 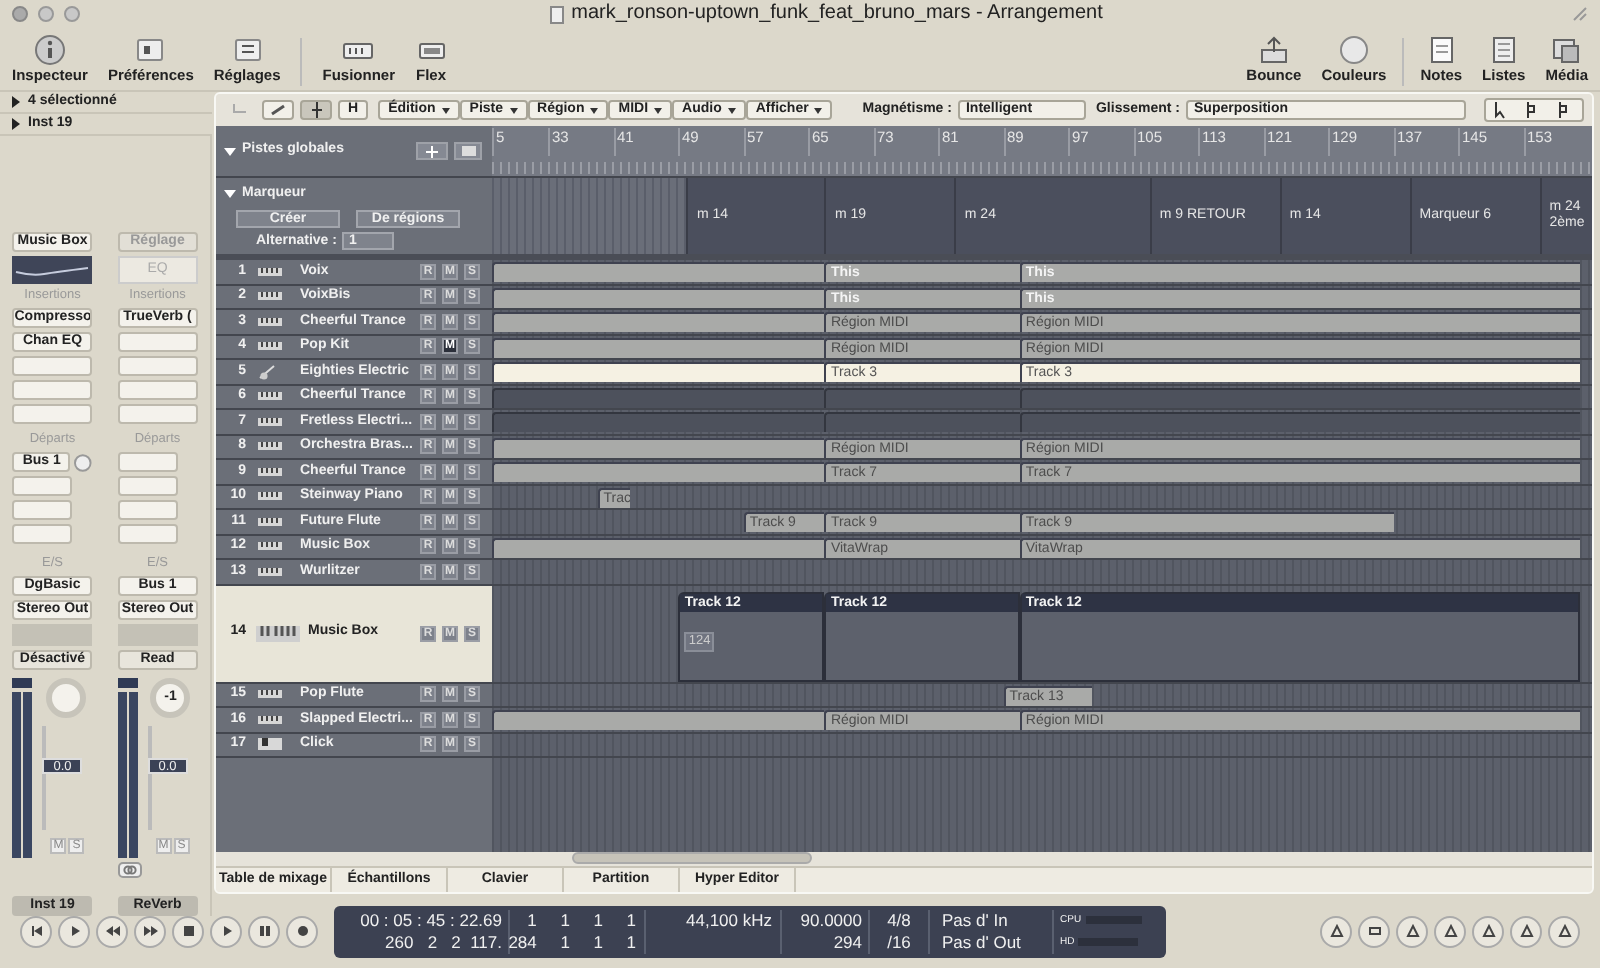 I want to click on midi-out-readout: Pas d' Out, so click(x=982, y=942).